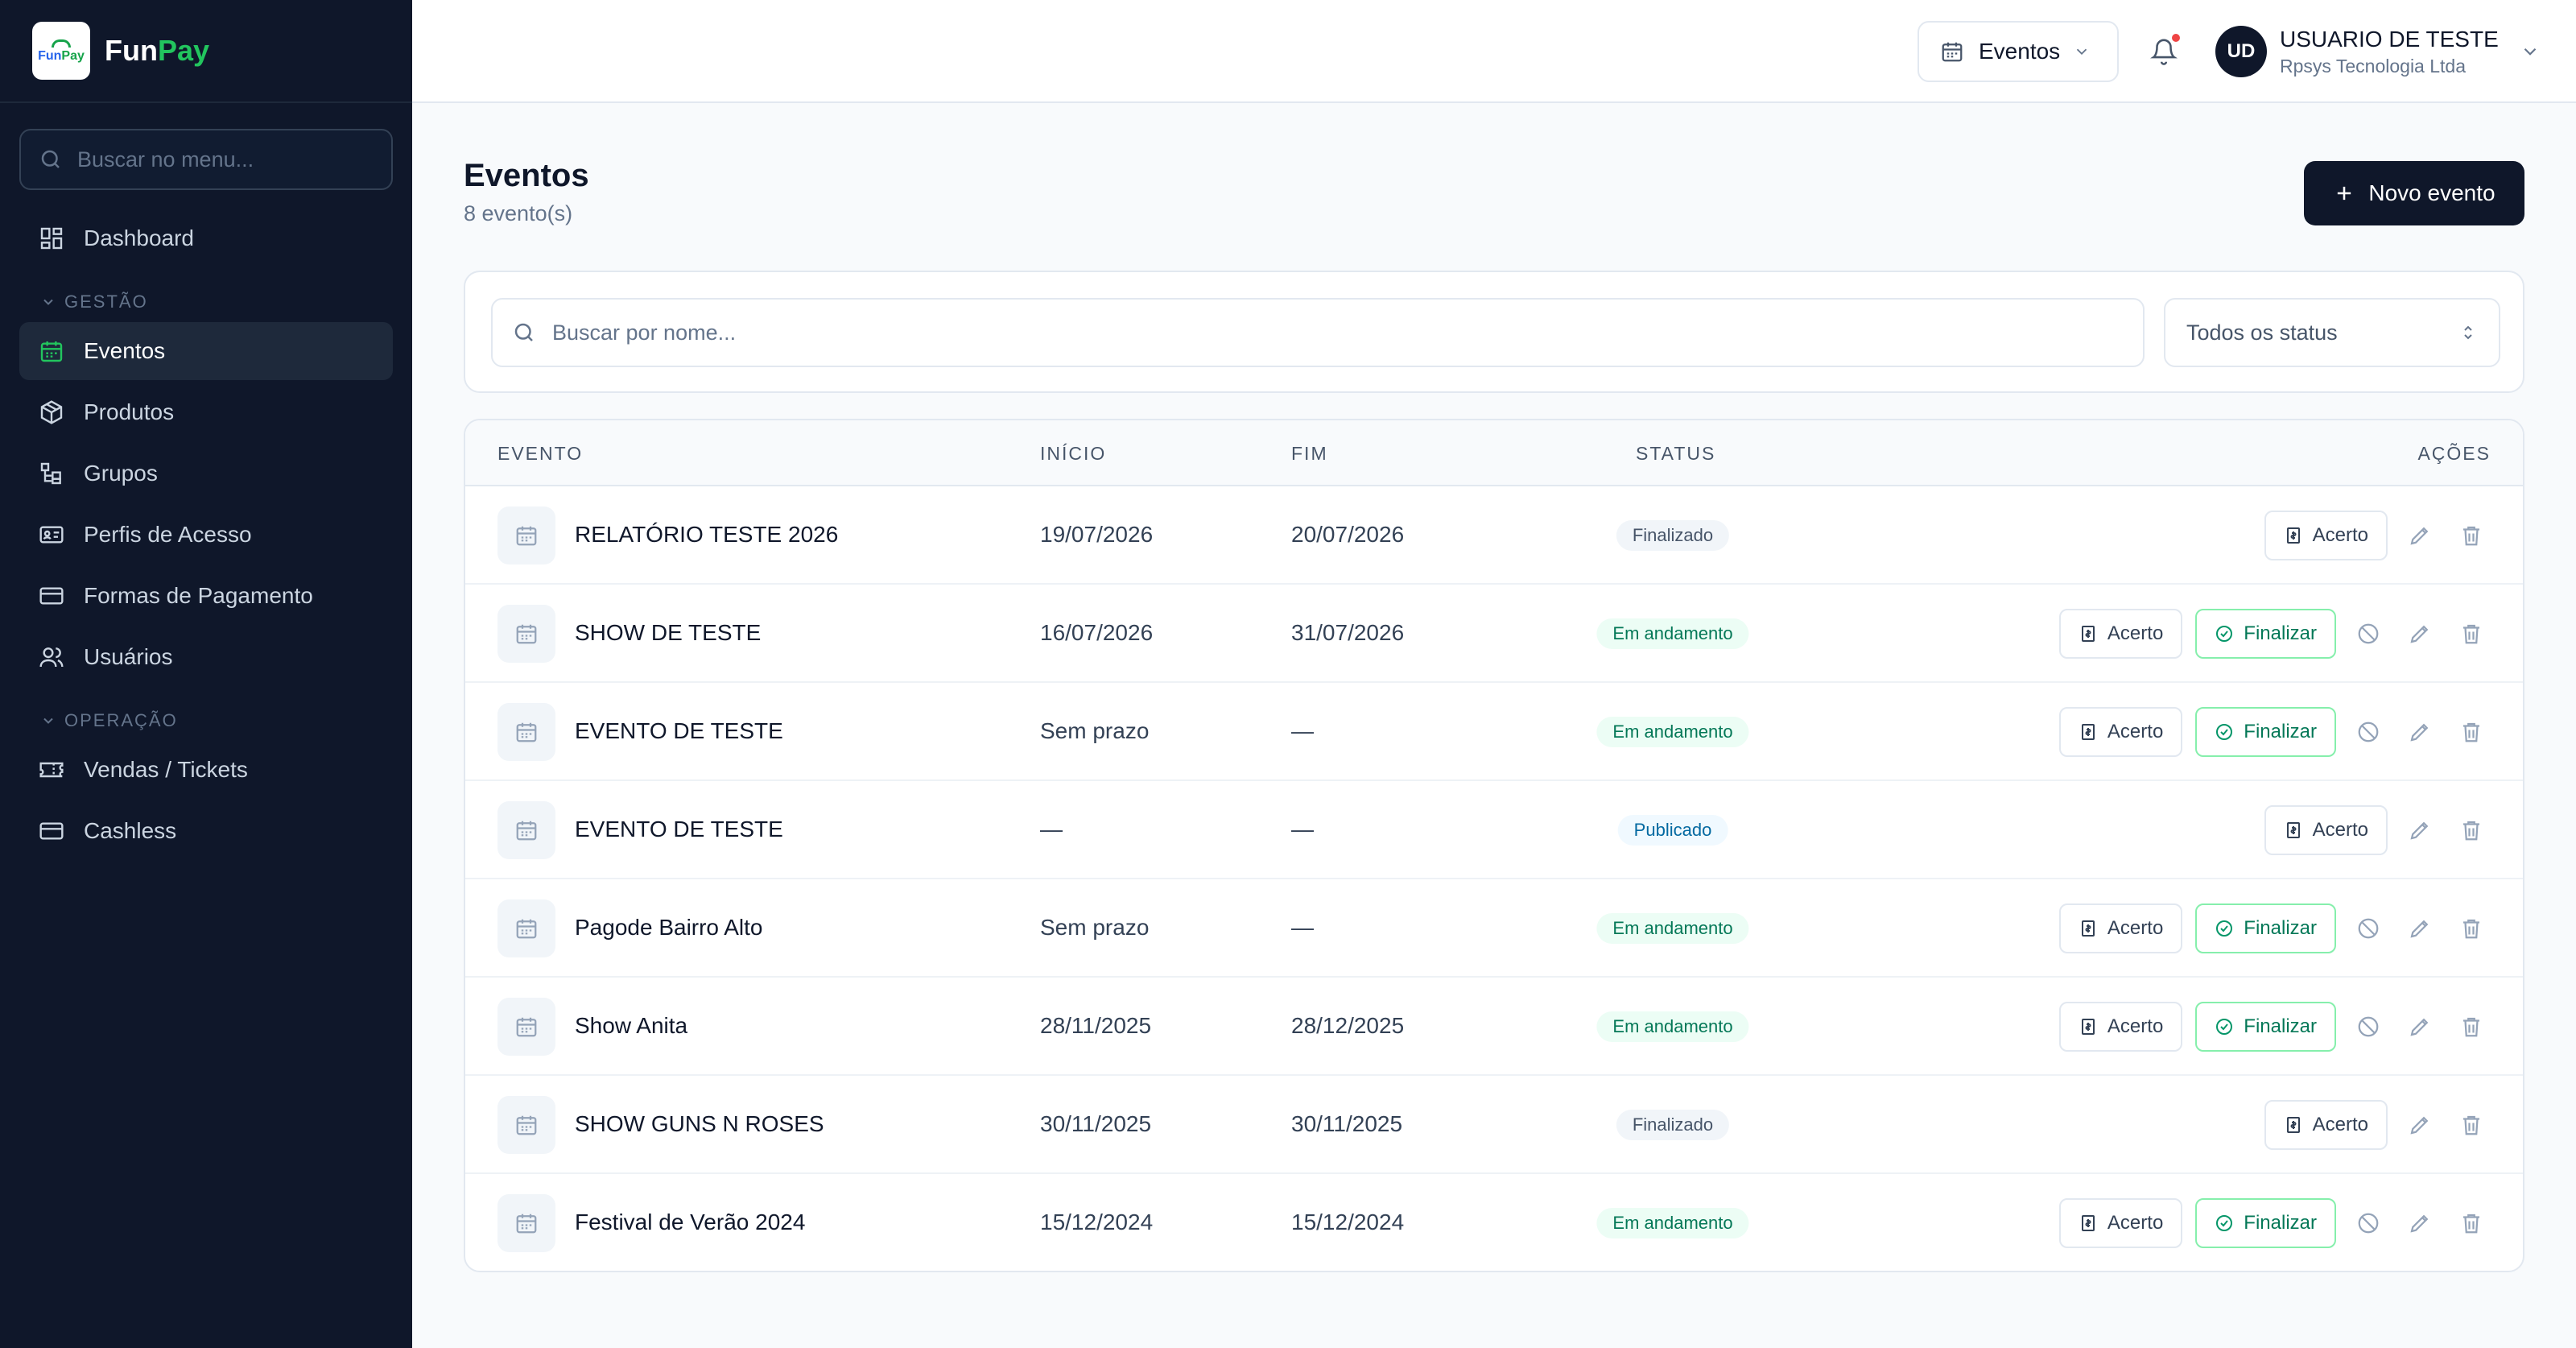 Image resolution: width=2576 pixels, height=1348 pixels. I want to click on section-operacao: OPERAÇÃO, so click(226, 720).